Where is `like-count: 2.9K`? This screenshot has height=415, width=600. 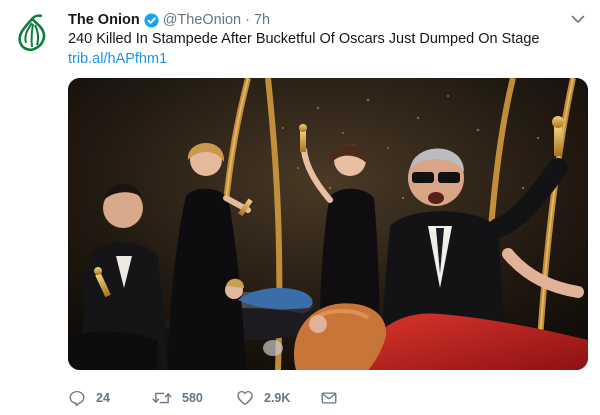 like-count: 2.9K is located at coordinates (277, 398).